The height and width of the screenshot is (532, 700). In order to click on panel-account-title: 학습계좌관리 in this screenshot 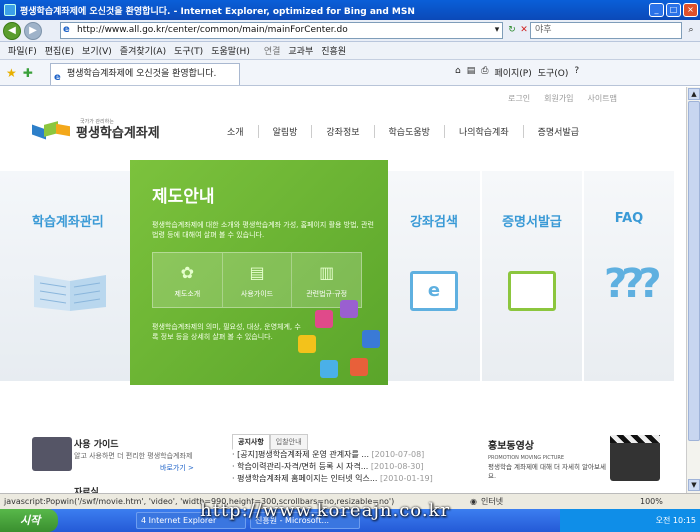, I will do `click(68, 222)`.